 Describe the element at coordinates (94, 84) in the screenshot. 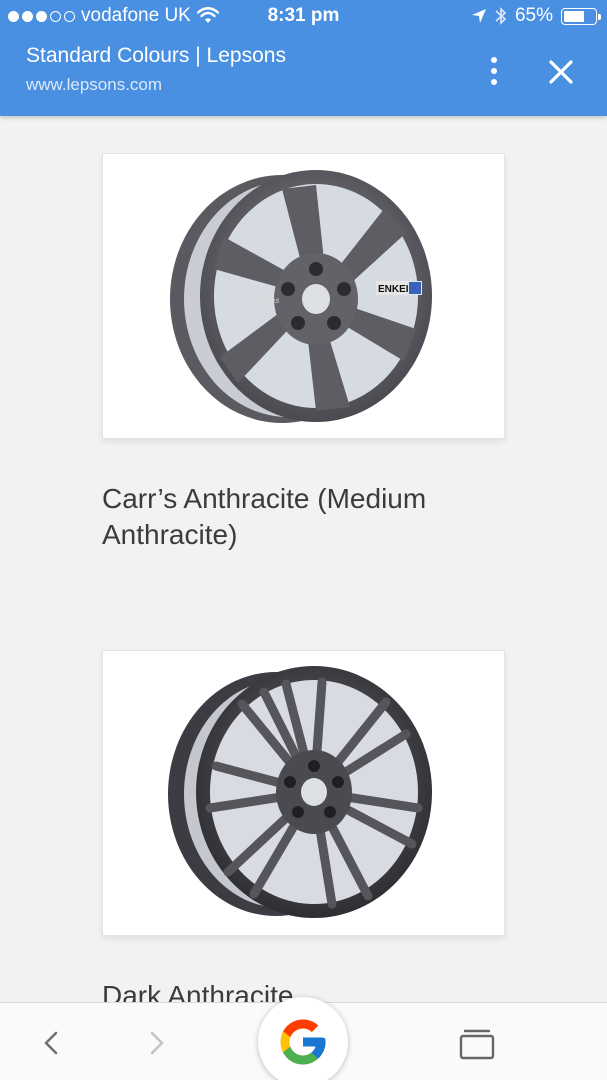

I see `page-url: www.lepsons.com` at that location.